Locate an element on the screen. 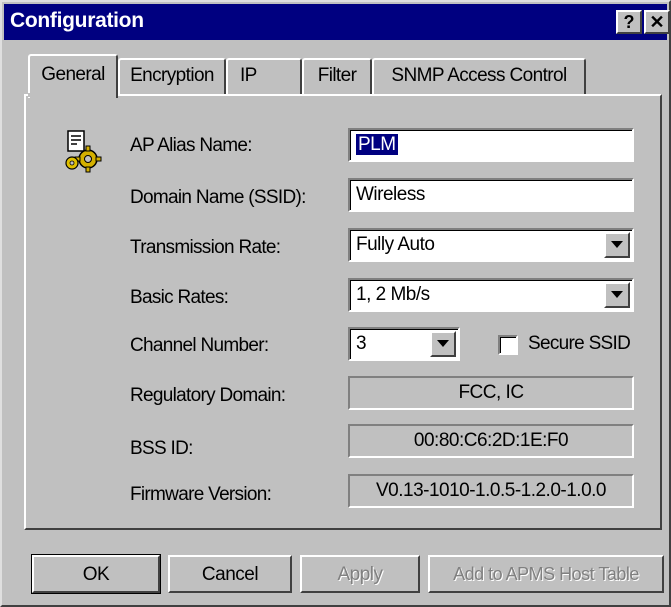 The width and height of the screenshot is (671, 607). apply-button: Apply is located at coordinates (360, 574).